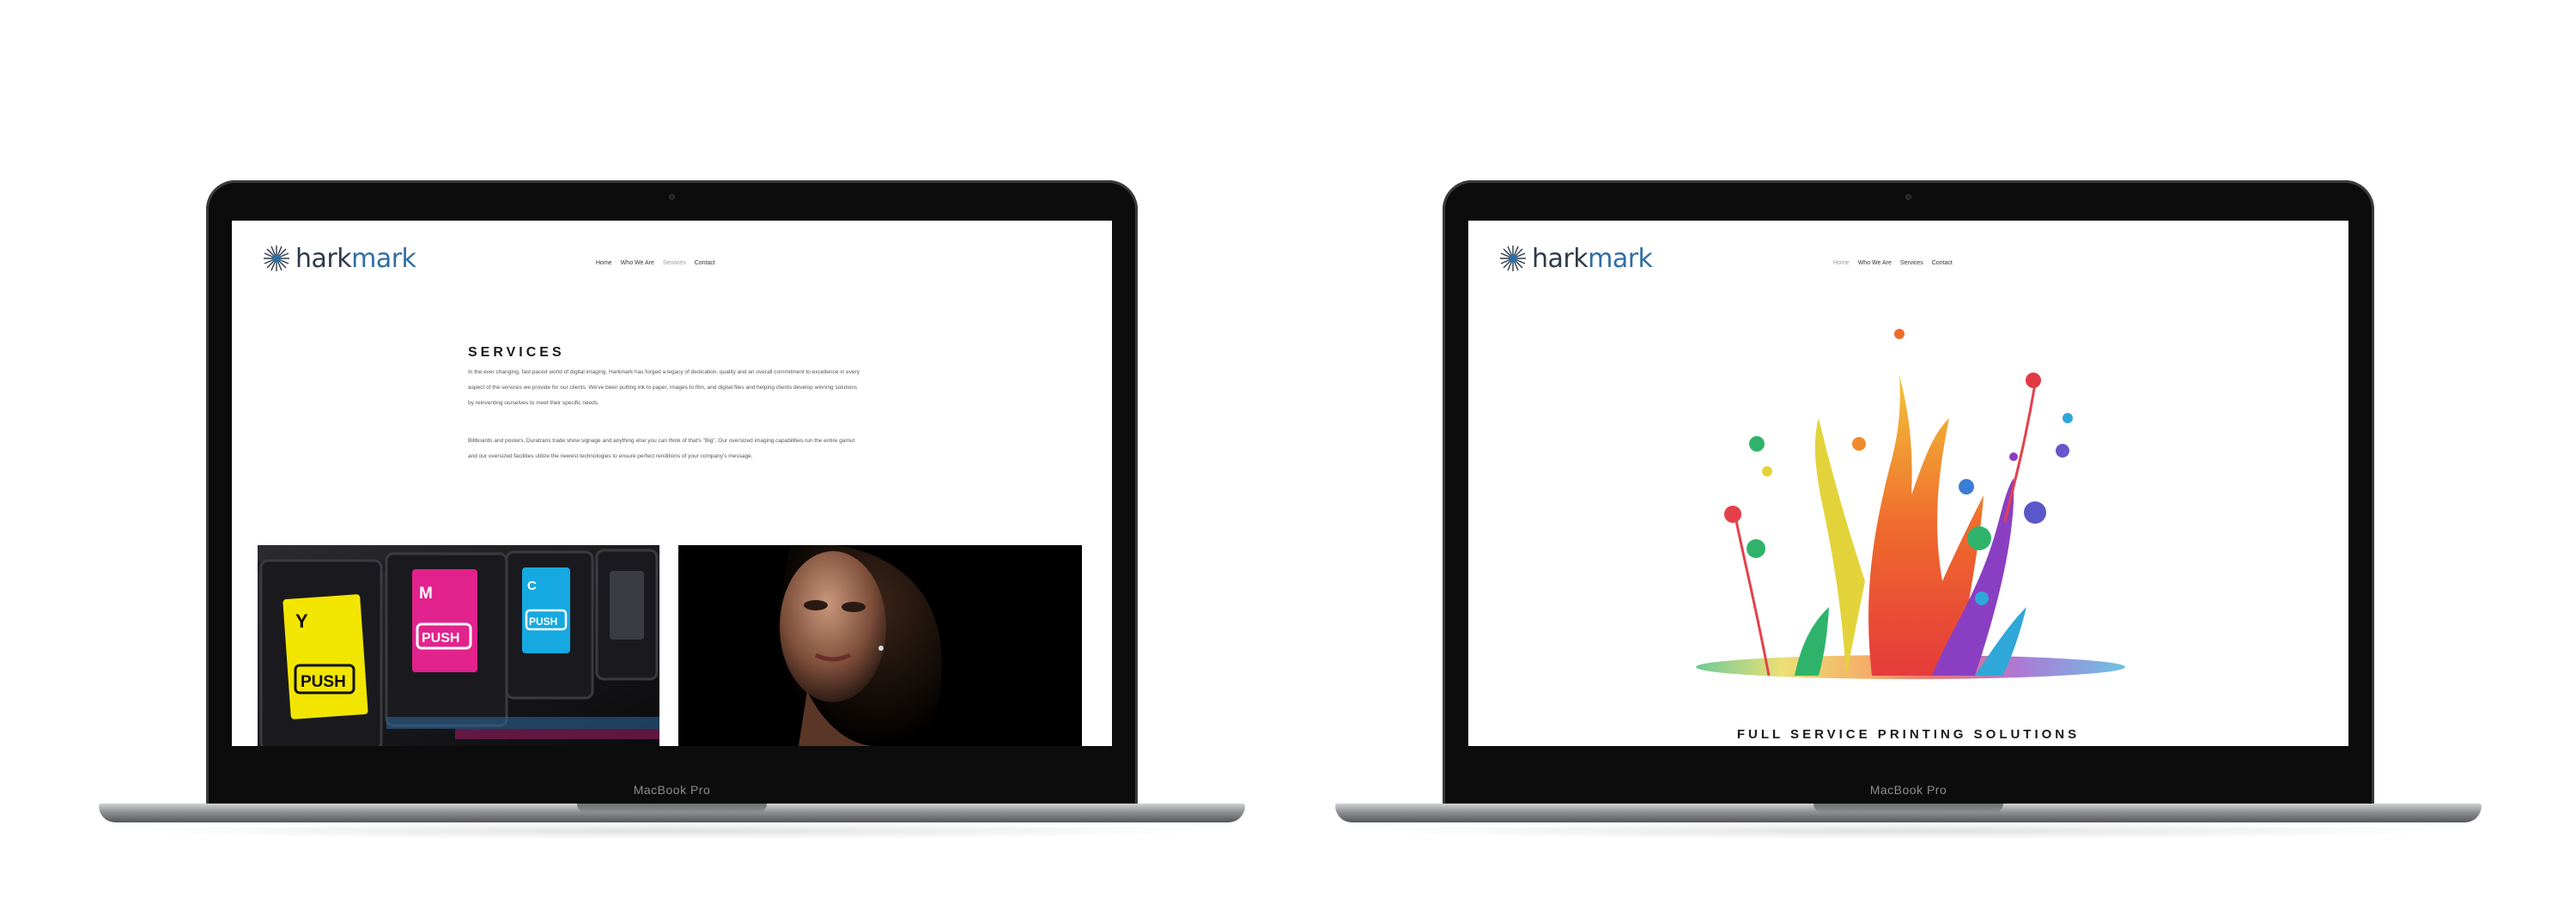 The image size is (2576, 904). Describe the element at coordinates (516, 352) in the screenshot. I see `page-title: SERVICES` at that location.